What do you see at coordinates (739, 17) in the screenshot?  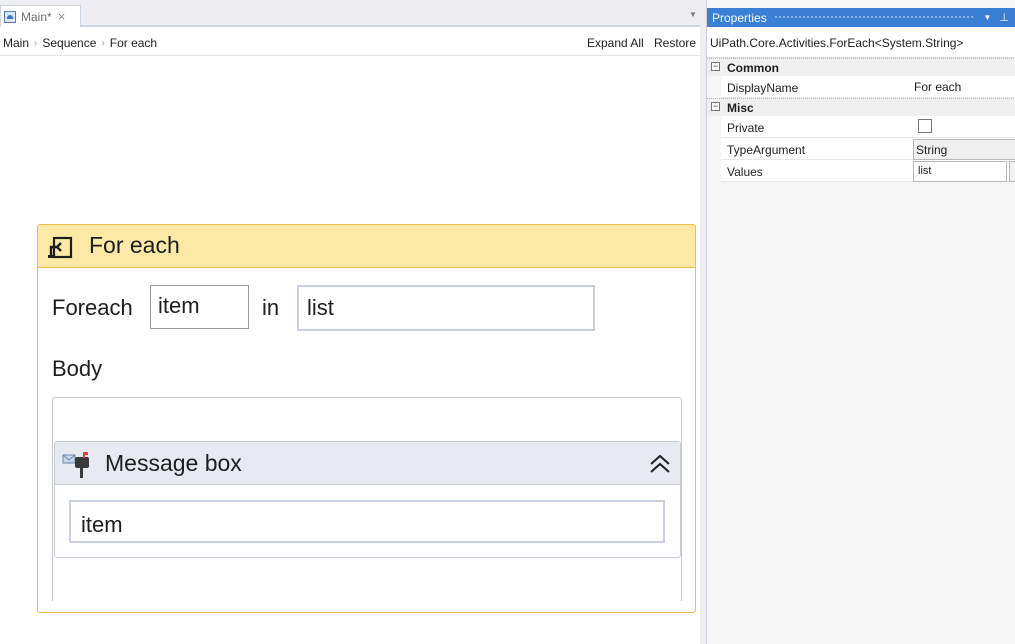 I see `properties-title: Properties` at bounding box center [739, 17].